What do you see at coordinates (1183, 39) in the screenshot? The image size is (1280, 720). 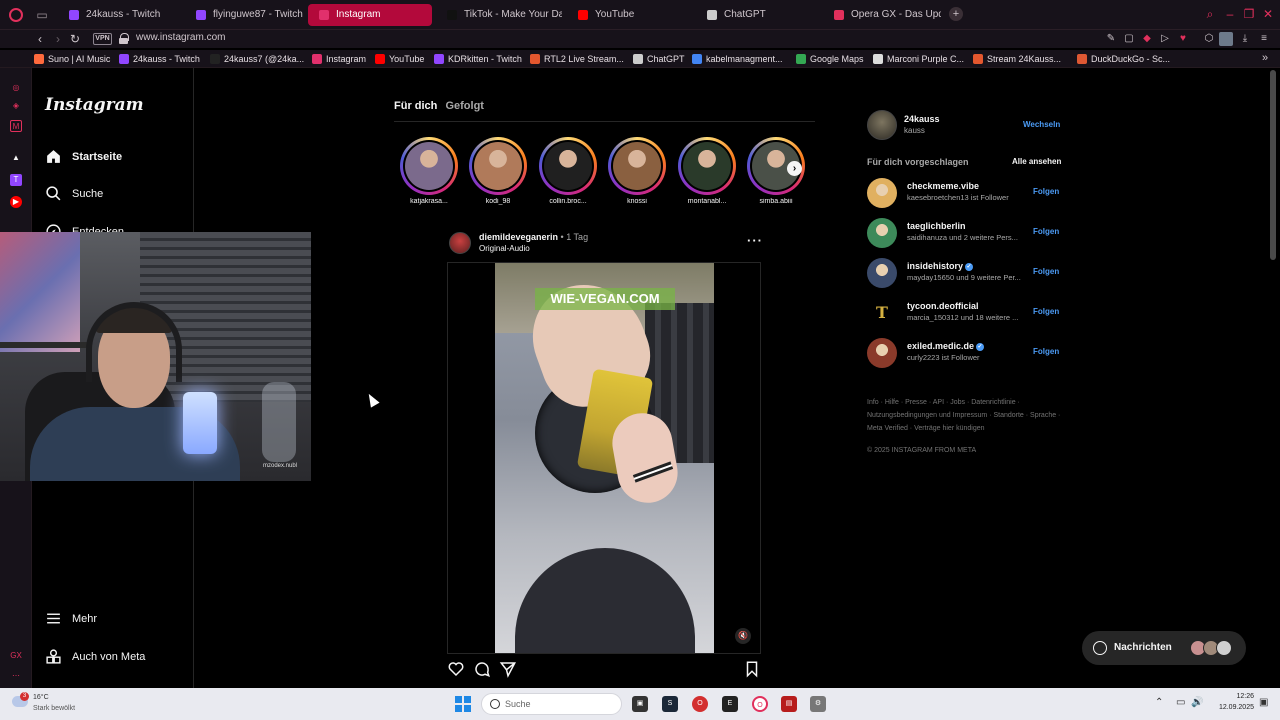 I see `heart-icon: ♥` at bounding box center [1183, 39].